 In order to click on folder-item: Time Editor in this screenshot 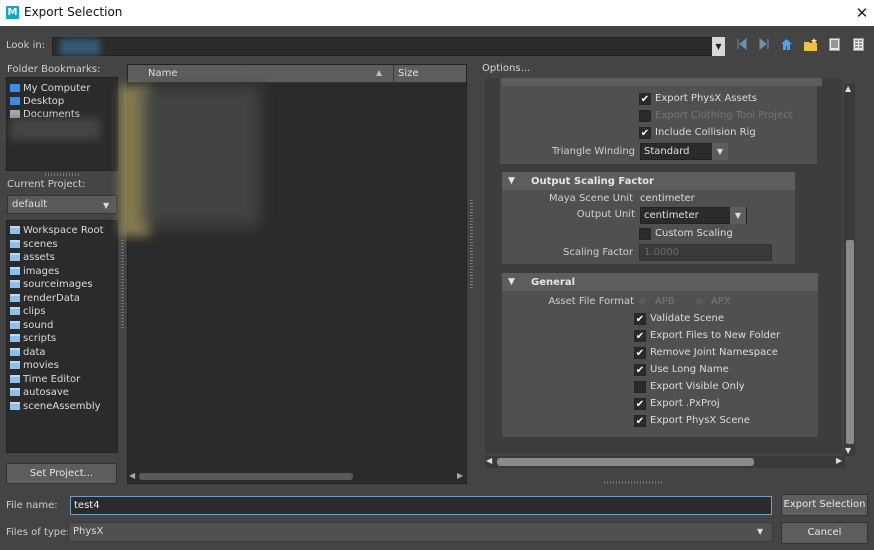, I will do `click(45, 379)`.